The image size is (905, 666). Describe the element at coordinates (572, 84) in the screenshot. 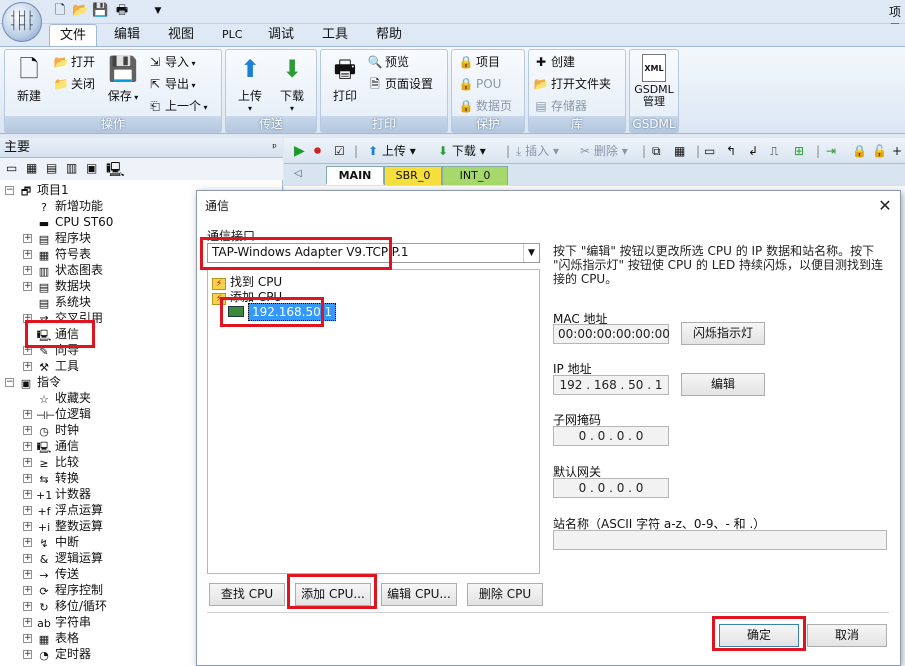

I see `open-folder-button: 📂 打开文件夹` at that location.